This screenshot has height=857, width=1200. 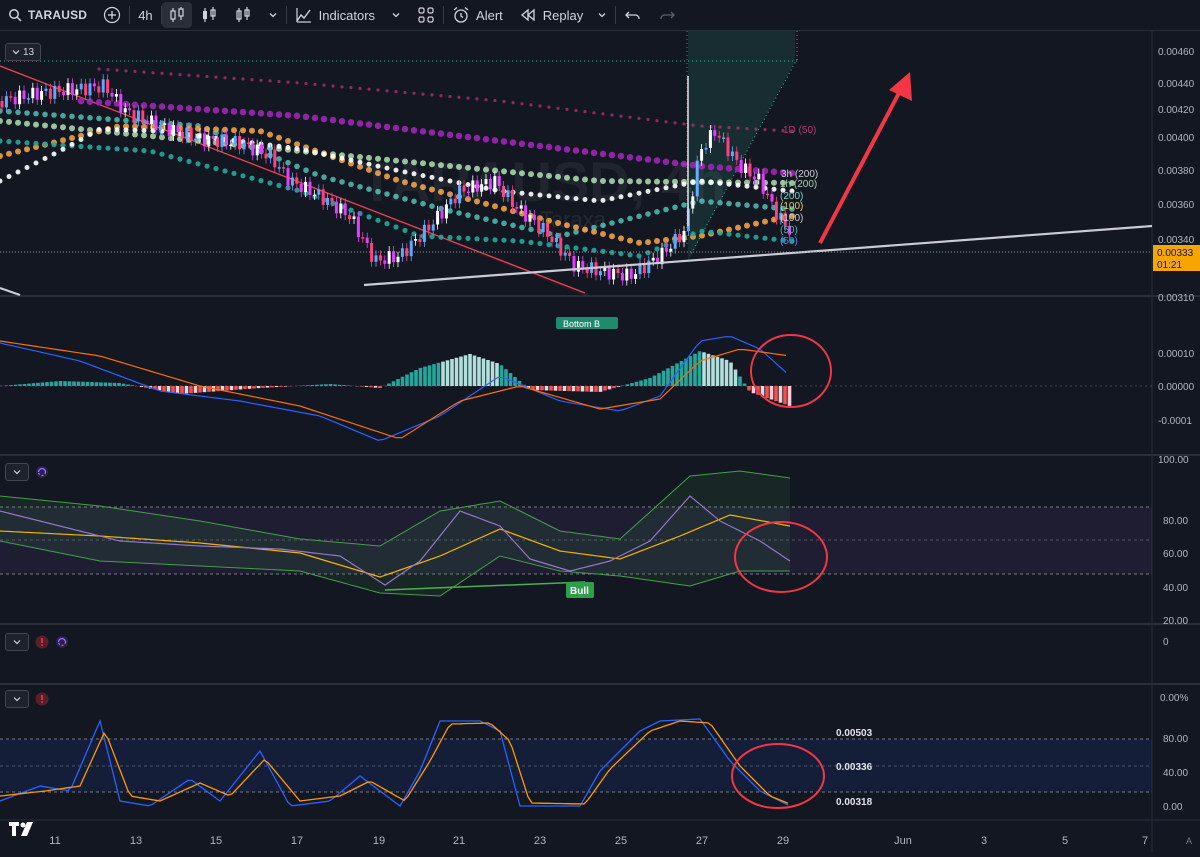 I want to click on empty-pane-collapse-button, so click(x=17, y=642).